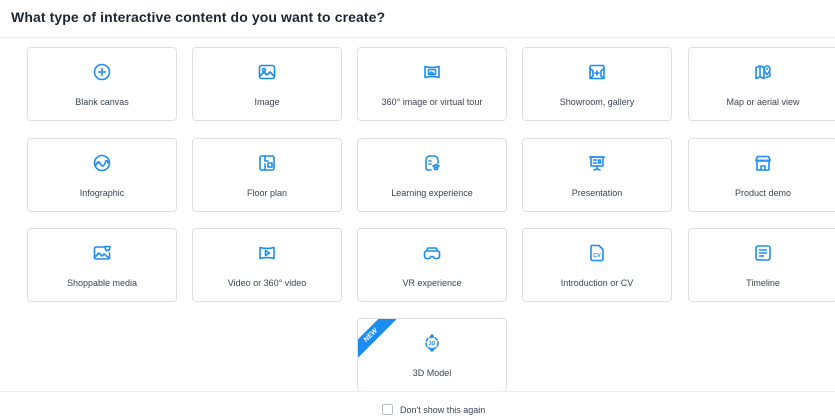 The height and width of the screenshot is (418, 835). I want to click on vr-headset-icon, so click(432, 253).